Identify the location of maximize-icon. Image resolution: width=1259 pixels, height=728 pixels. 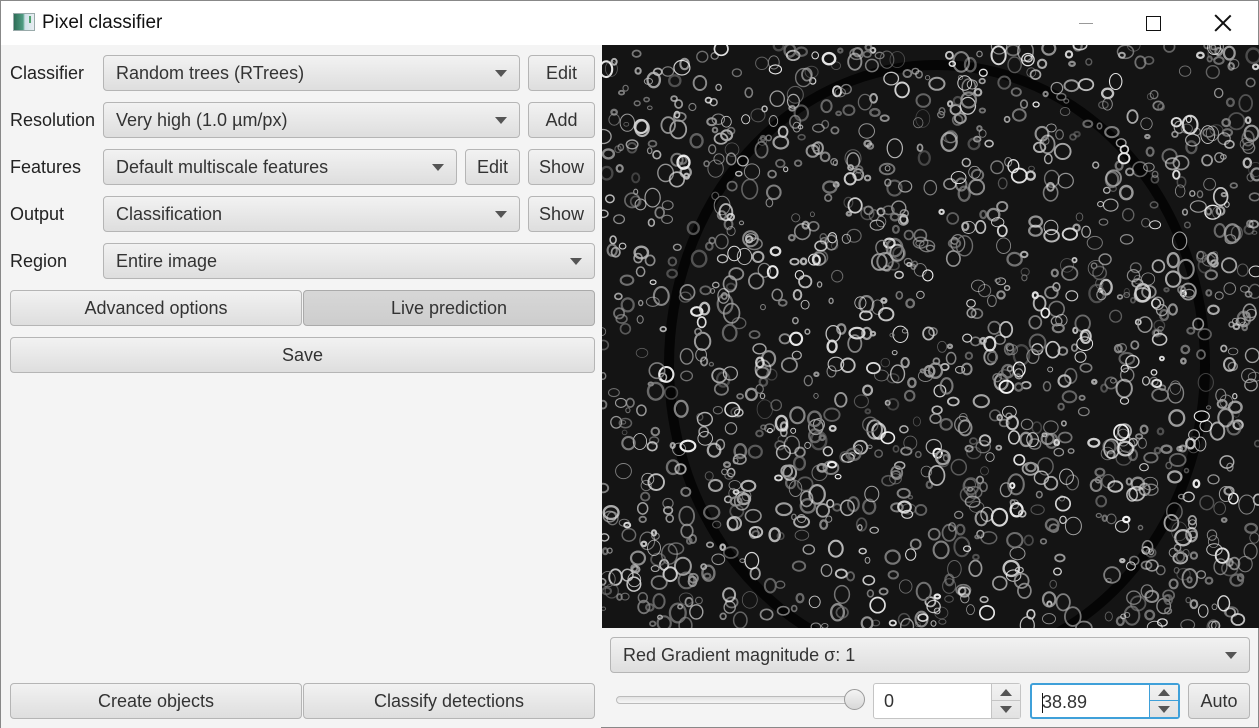
(1153, 23).